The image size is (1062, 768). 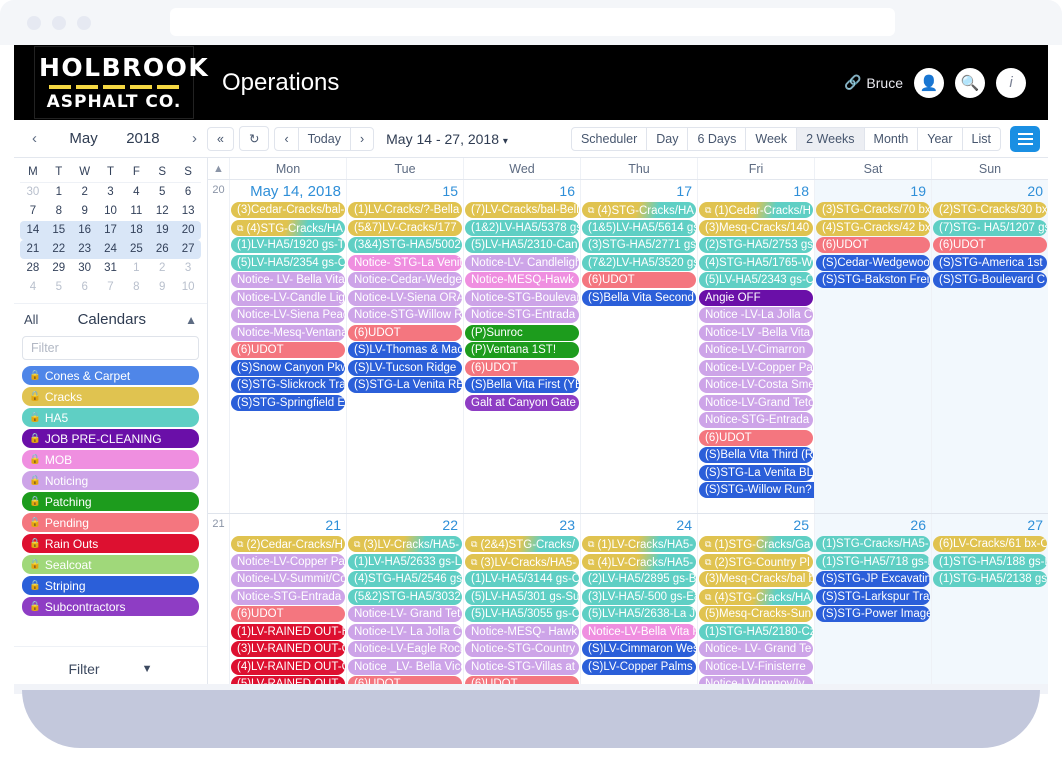 What do you see at coordinates (110, 480) in the screenshot?
I see `calendar-item-noticing: 🔒 Noticing` at bounding box center [110, 480].